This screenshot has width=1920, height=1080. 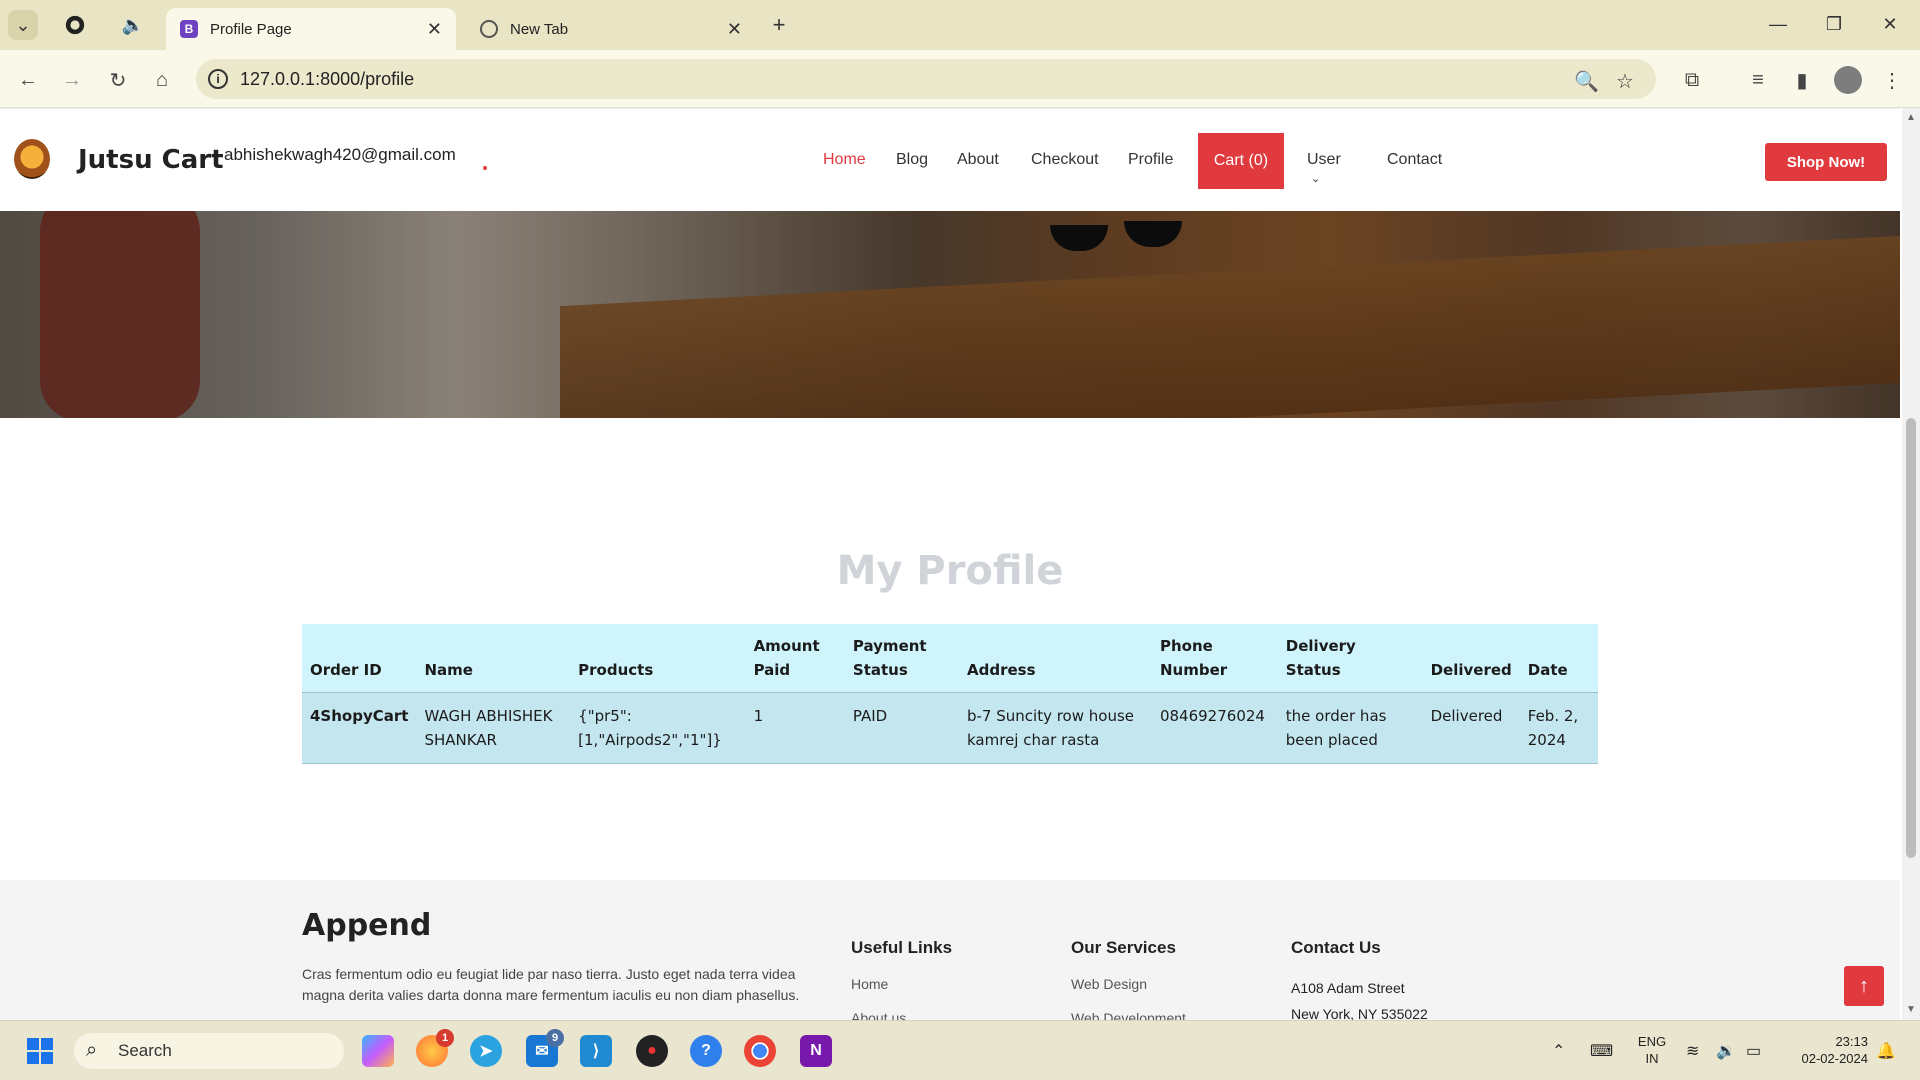 What do you see at coordinates (960, 25) in the screenshot?
I see `browser-tab-strip: ⌄ 🔈 B Profile Page ✕ New Tab ✕ + — ❐ ✕` at bounding box center [960, 25].